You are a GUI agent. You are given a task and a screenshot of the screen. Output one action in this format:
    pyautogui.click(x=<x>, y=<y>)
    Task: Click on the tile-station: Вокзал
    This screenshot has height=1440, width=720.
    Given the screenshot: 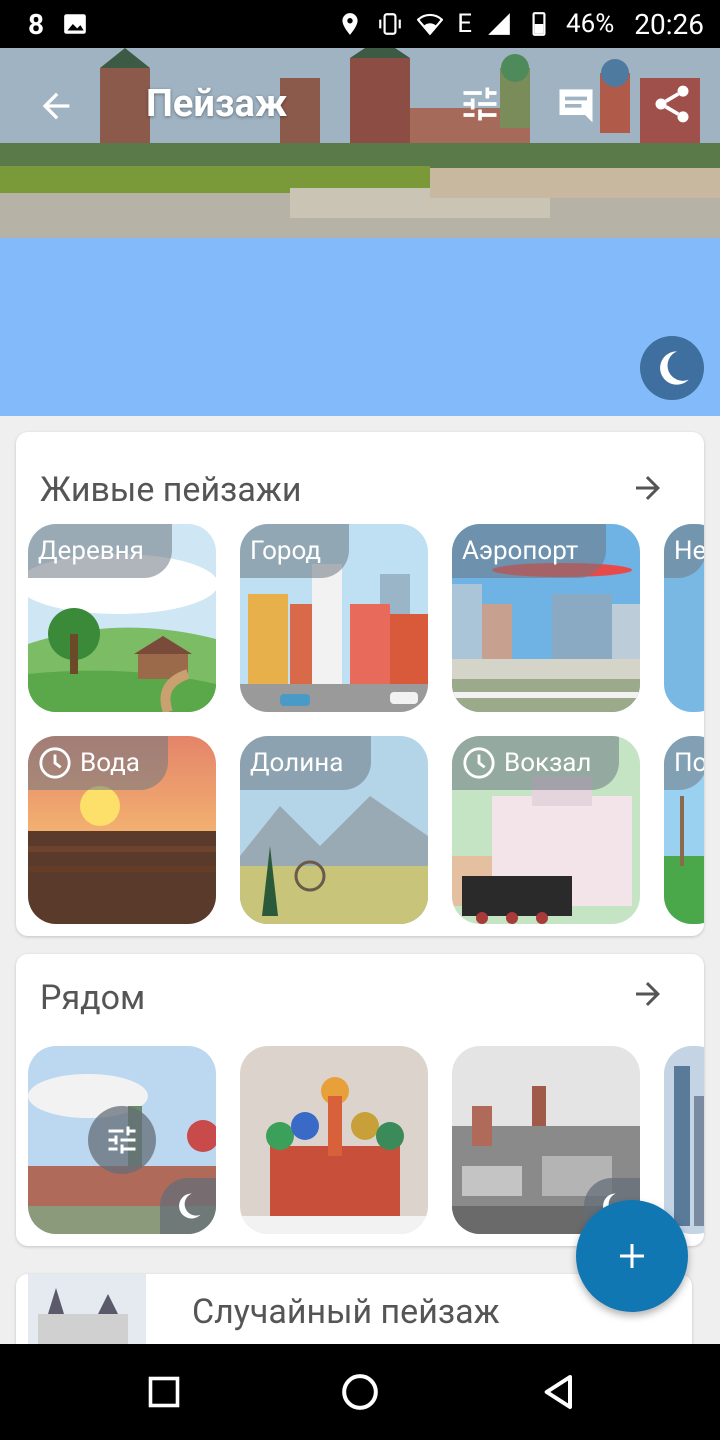 What is the action you would take?
    pyautogui.click(x=546, y=830)
    